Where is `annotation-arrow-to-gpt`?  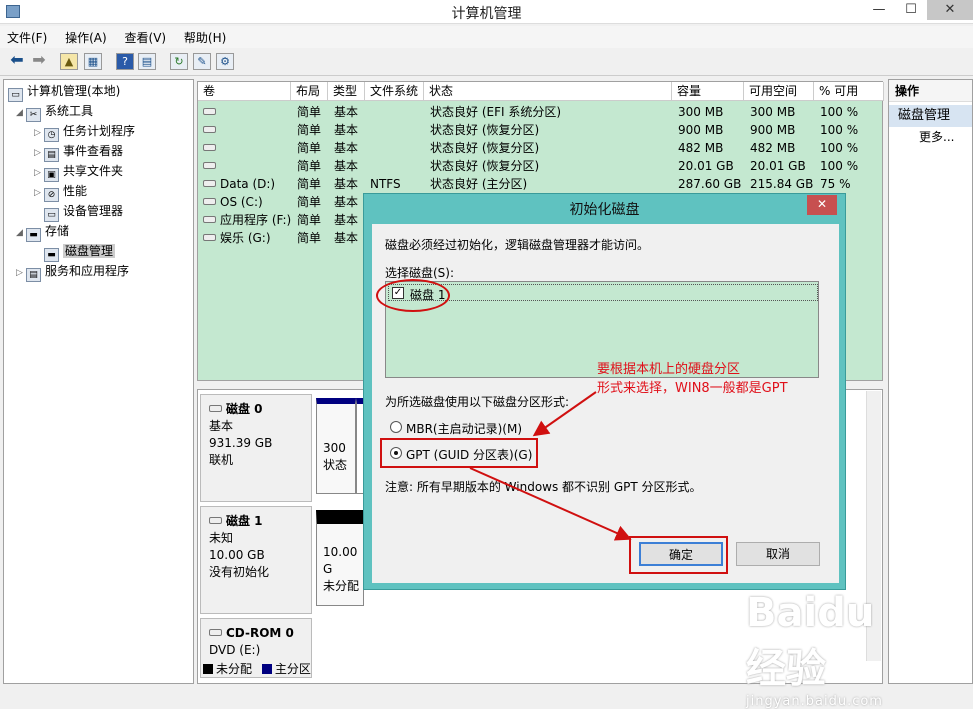
annotation-arrow-to-gpt is located at coordinates (564, 414).